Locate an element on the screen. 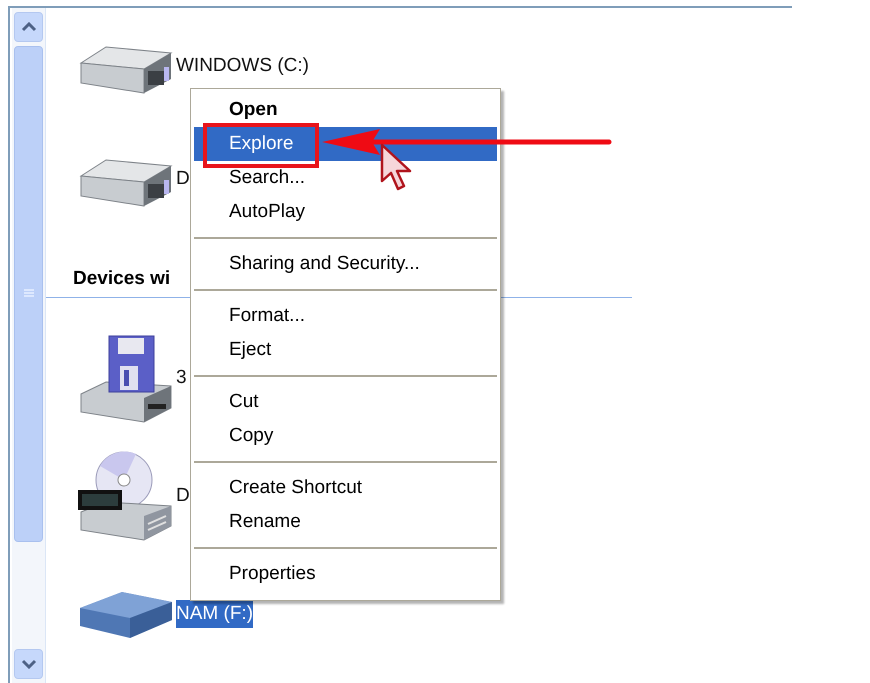 The image size is (870, 683). menu-item: Copy is located at coordinates (345, 436).